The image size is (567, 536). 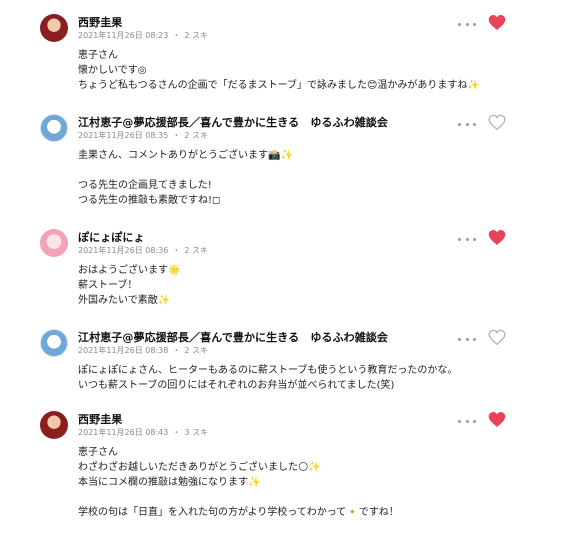 What do you see at coordinates (112, 70) in the screenshot?
I see `comment-line: 懐かしいです◎` at bounding box center [112, 70].